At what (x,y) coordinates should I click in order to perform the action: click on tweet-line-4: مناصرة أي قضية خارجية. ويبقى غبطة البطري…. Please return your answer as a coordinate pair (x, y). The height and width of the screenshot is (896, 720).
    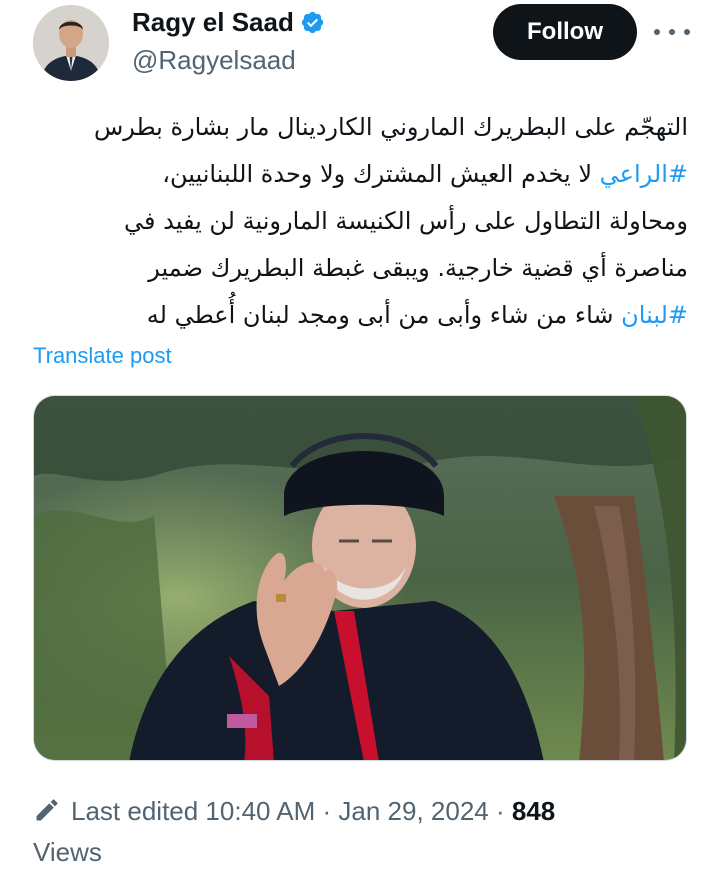
    Looking at the image, I should click on (418, 268).